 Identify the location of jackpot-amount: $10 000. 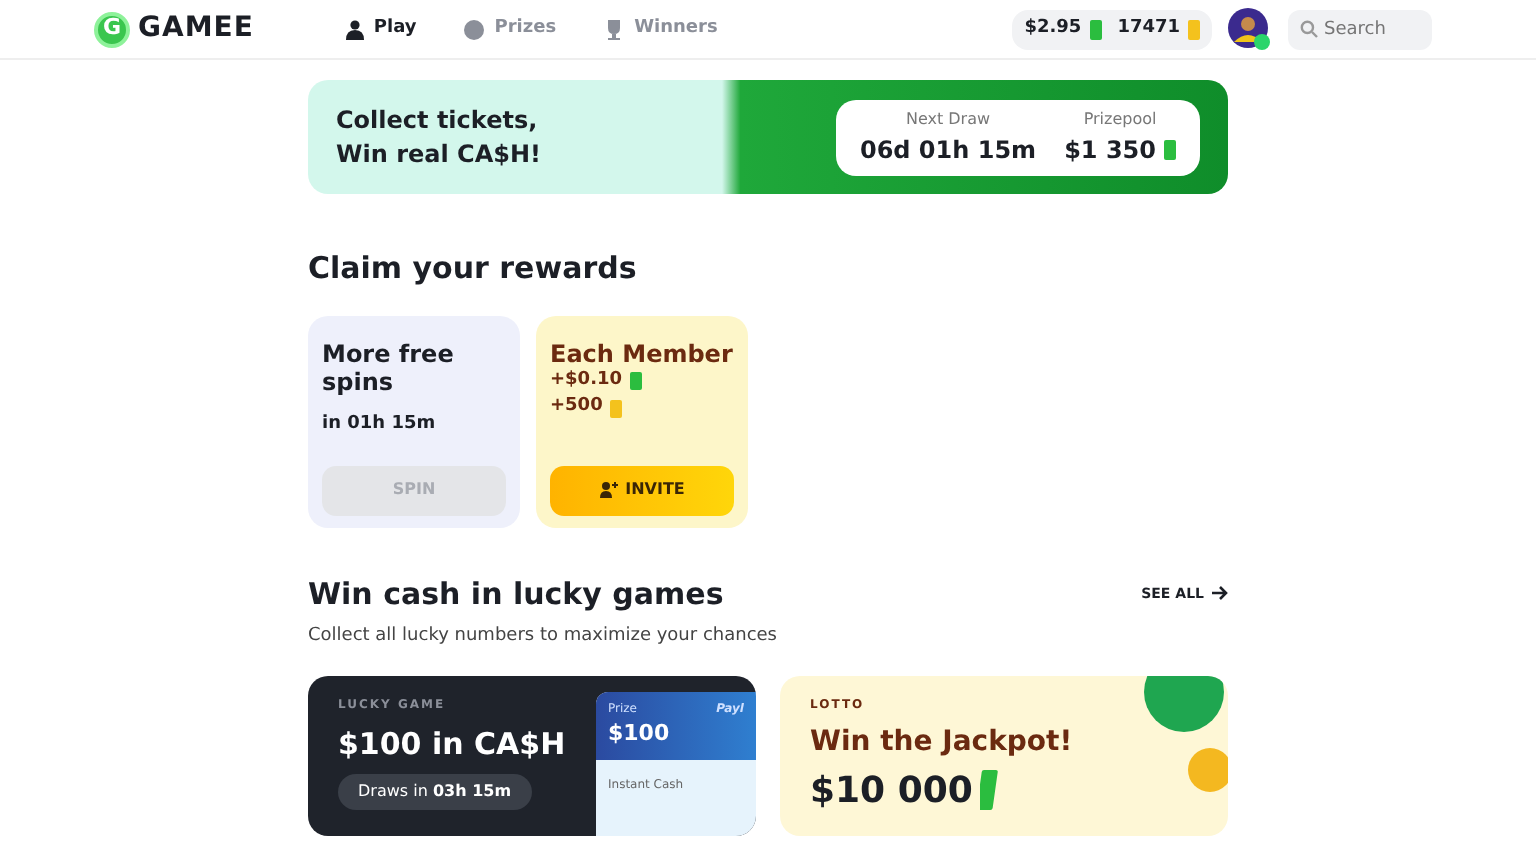
(891, 791).